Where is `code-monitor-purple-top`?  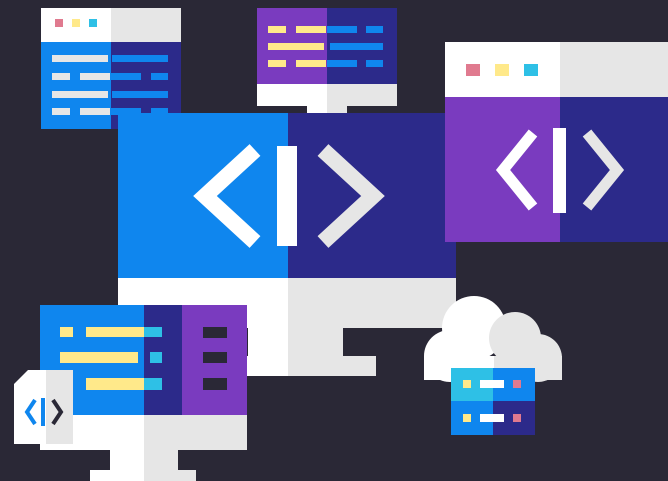
code-monitor-purple-top is located at coordinates (327, 68).